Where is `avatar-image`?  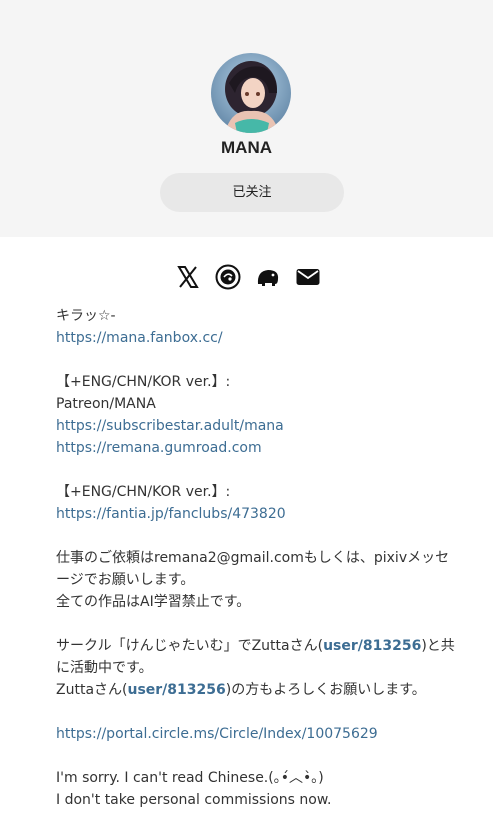
avatar-image is located at coordinates (251, 93).